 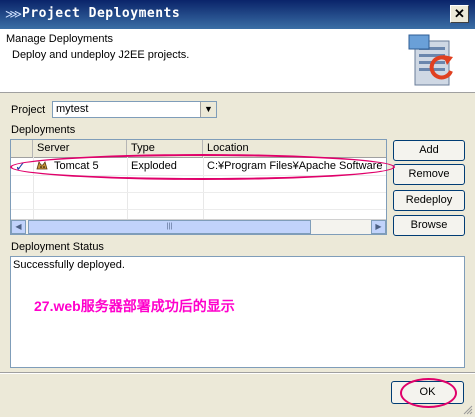 I want to click on project-label: Project, so click(x=28, y=110).